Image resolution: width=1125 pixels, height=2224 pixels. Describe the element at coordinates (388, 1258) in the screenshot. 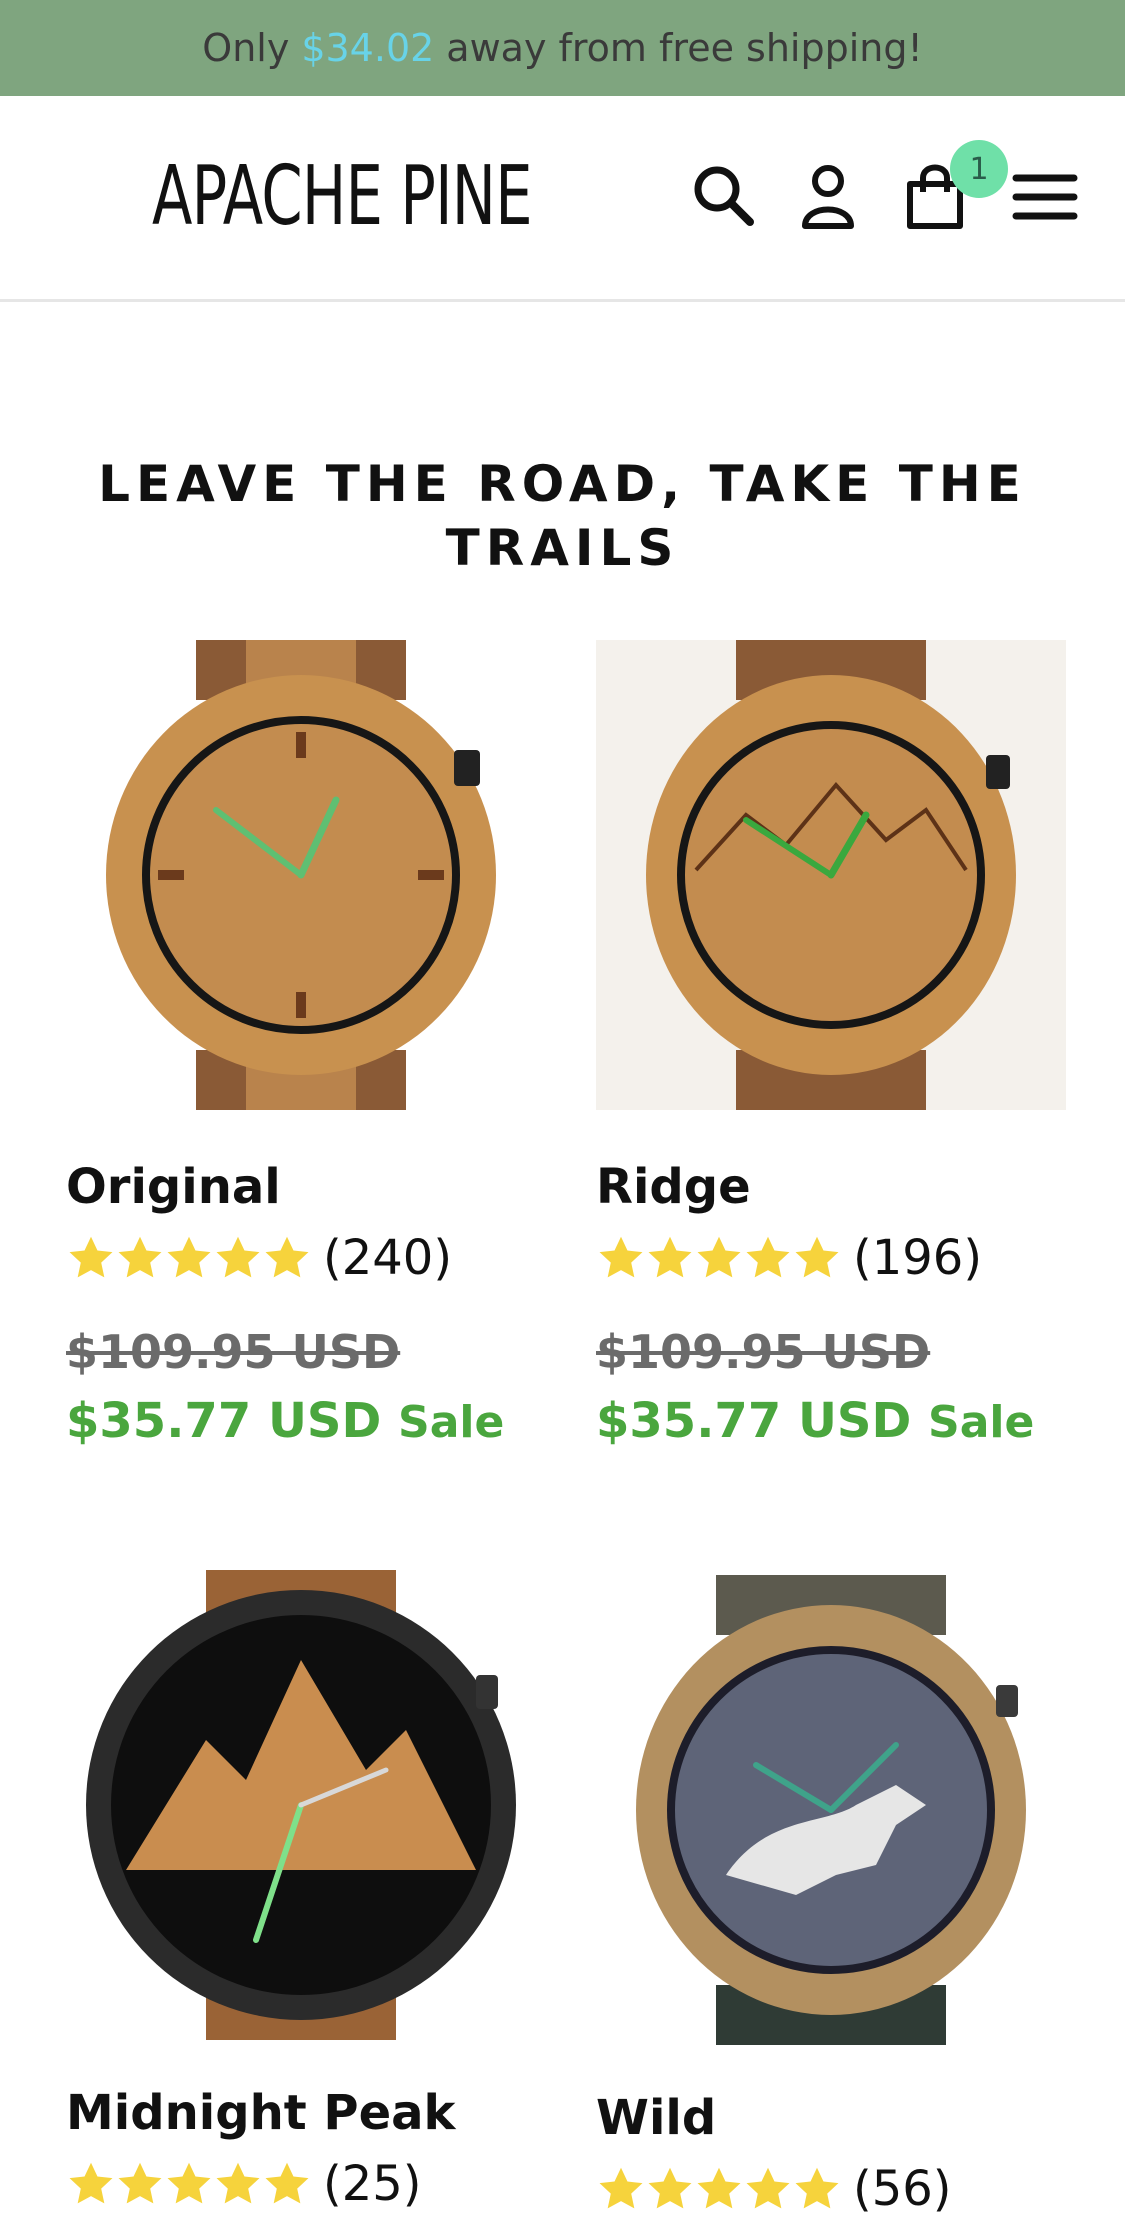

I see `review-count: (240)` at that location.